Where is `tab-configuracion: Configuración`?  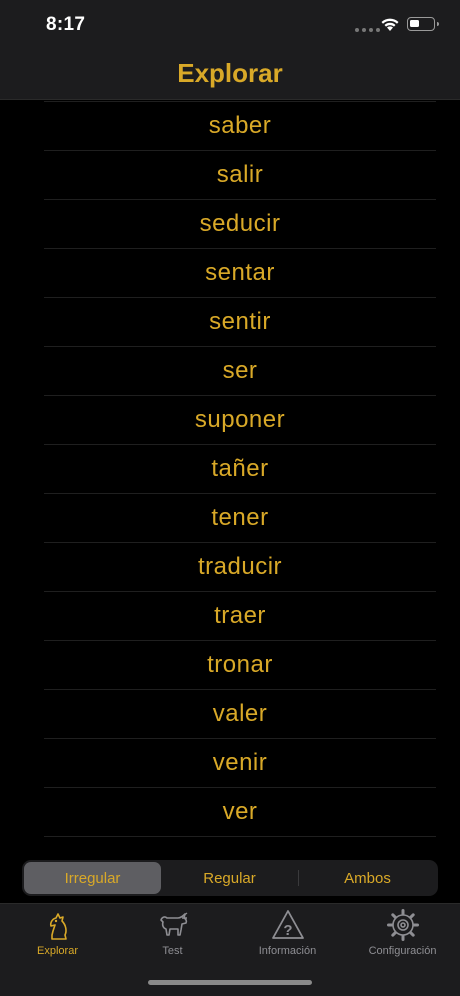
tab-configuracion: Configuración is located at coordinates (402, 936).